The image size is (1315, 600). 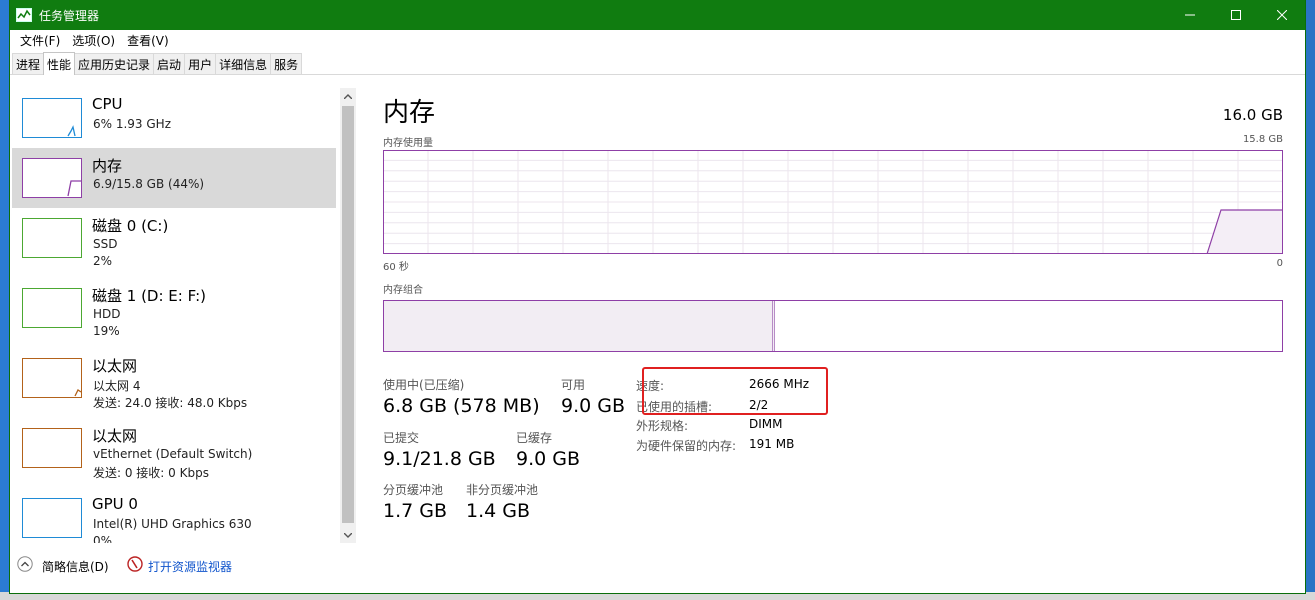 I want to click on fewer-details-link: 简略信息(D), so click(x=75, y=566).